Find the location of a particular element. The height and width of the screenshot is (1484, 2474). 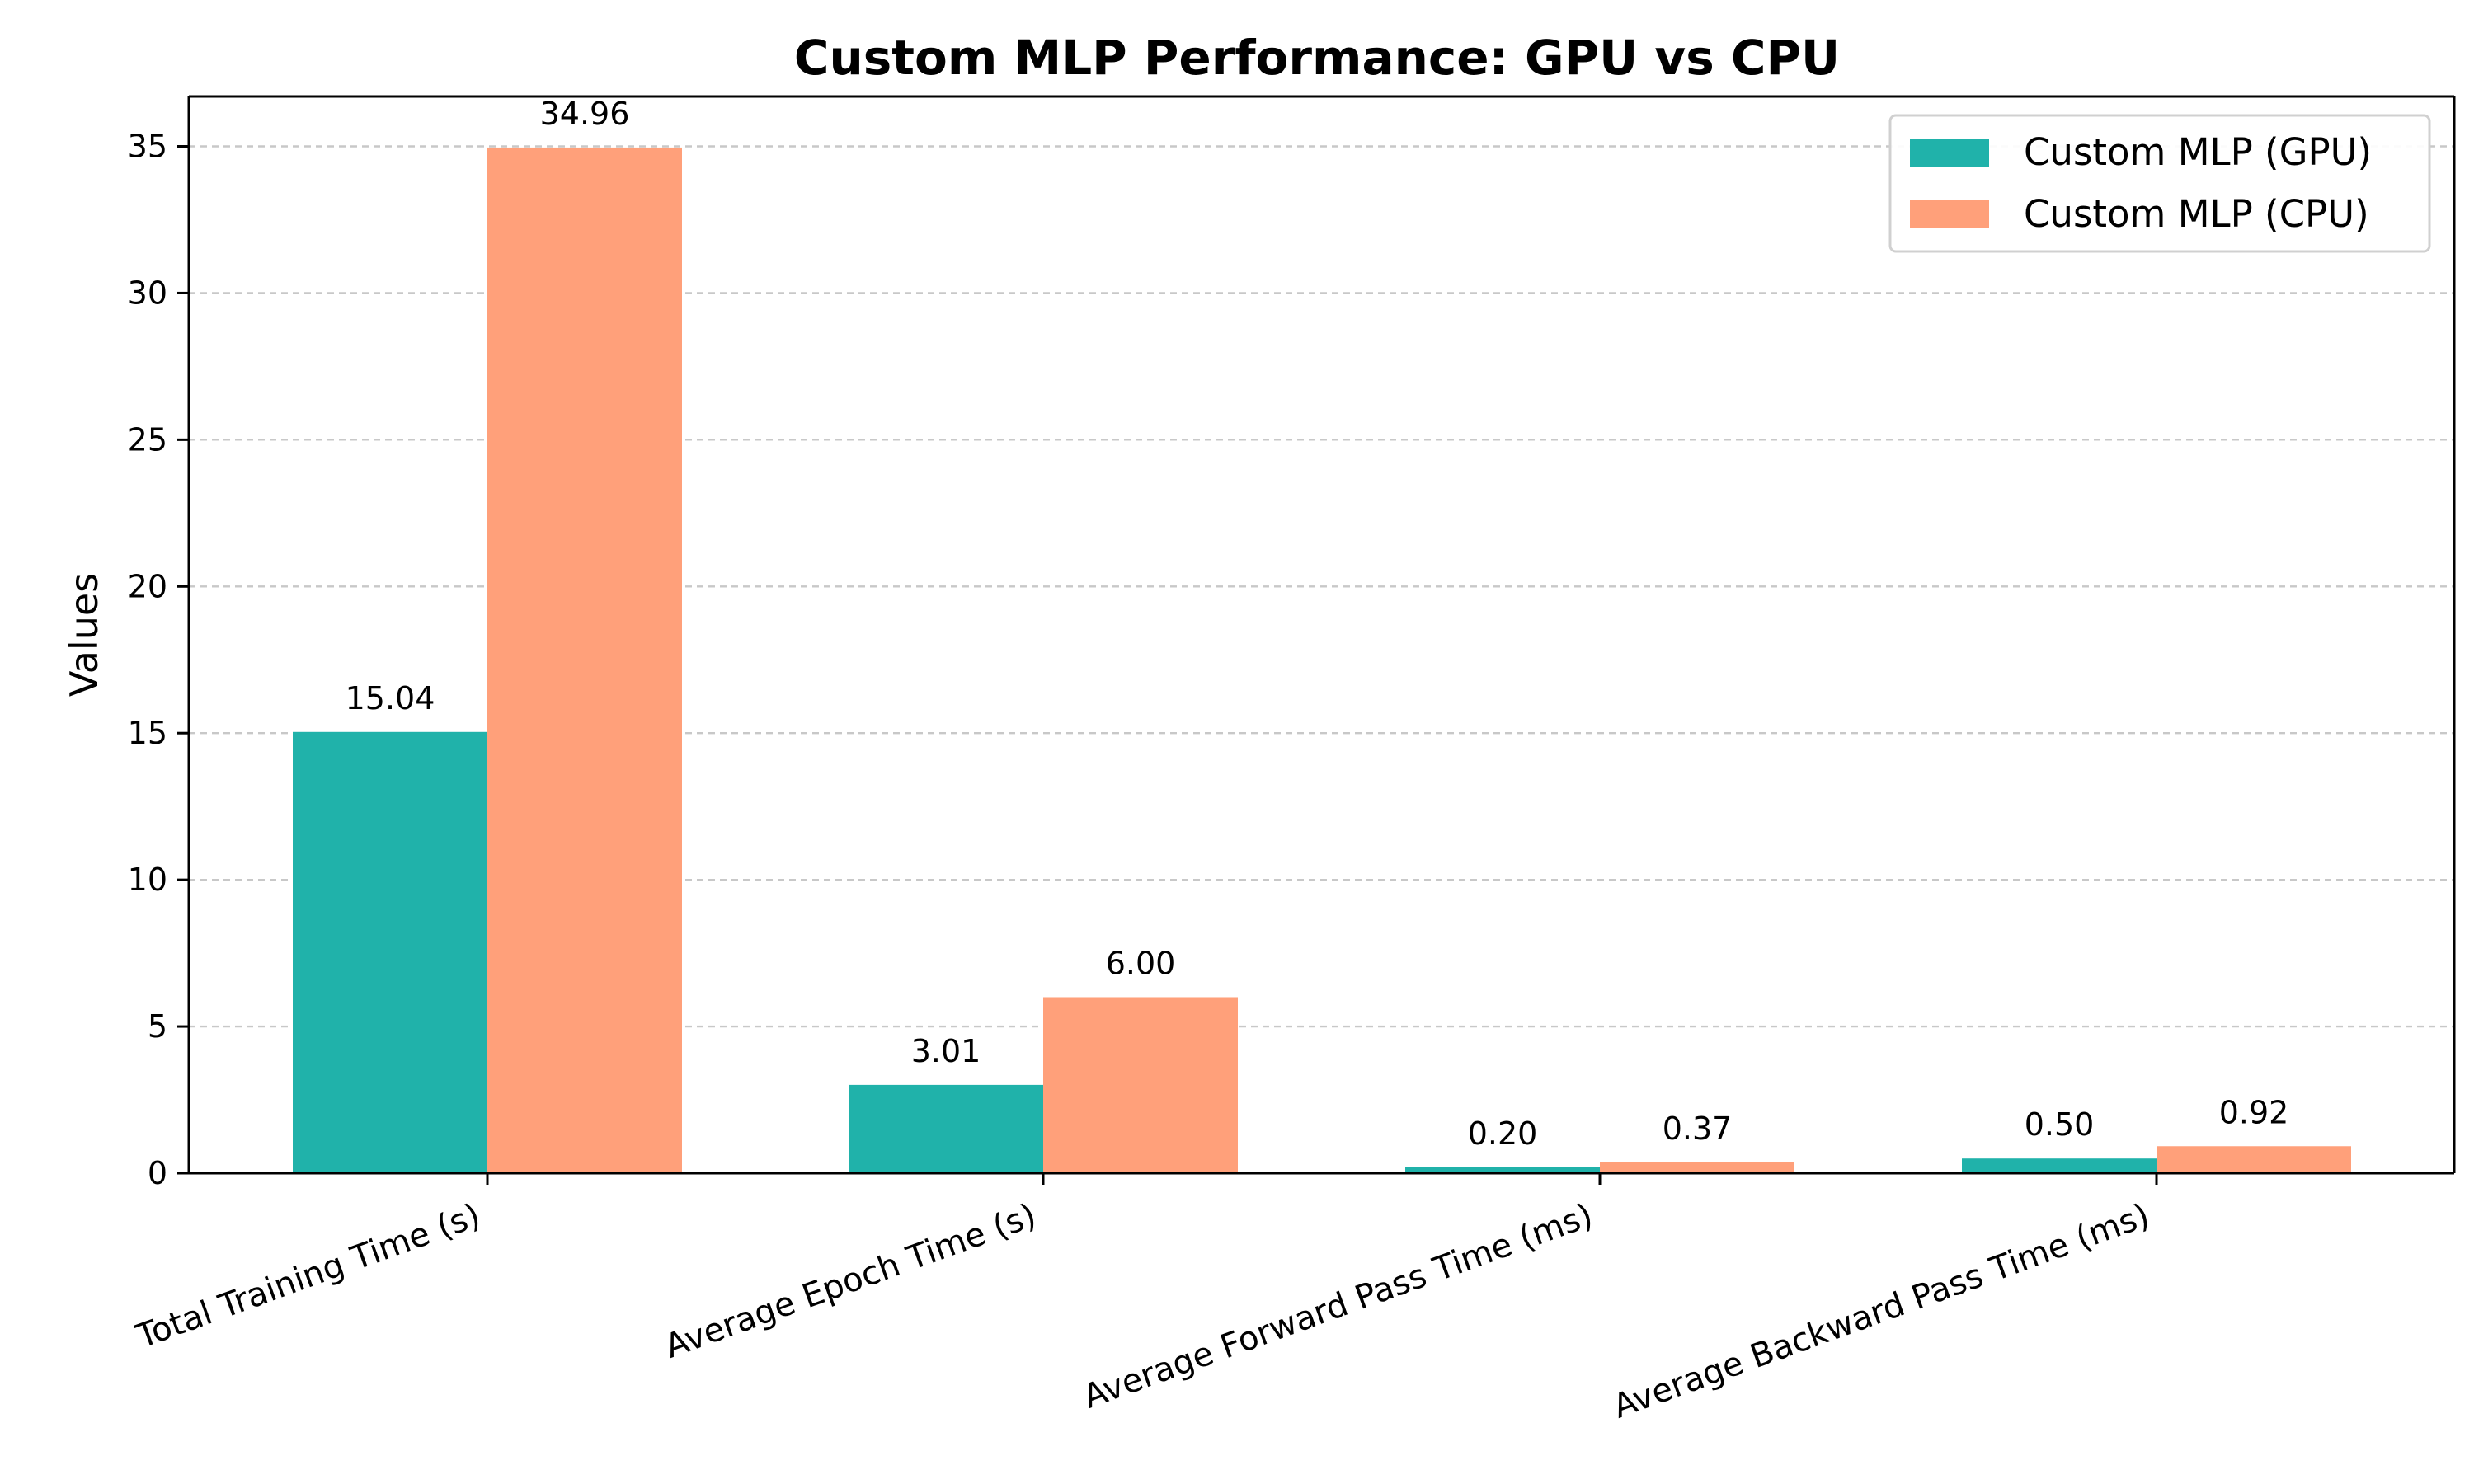

y-tick-label-20: 20 is located at coordinates (147, 586).